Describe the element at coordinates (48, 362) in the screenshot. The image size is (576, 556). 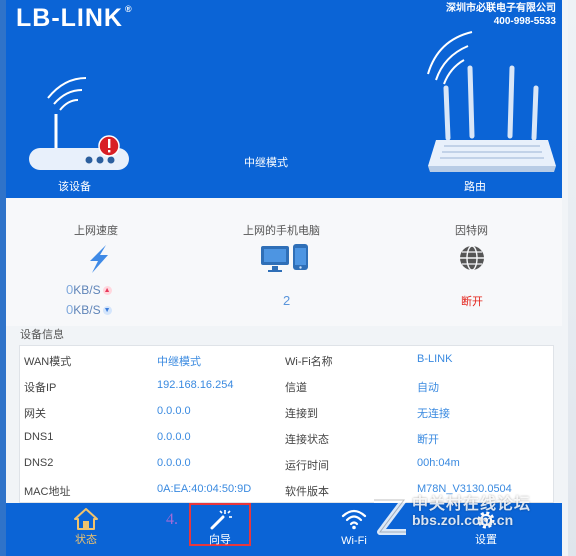
I see `wan-mode-label: WAN模式` at that location.